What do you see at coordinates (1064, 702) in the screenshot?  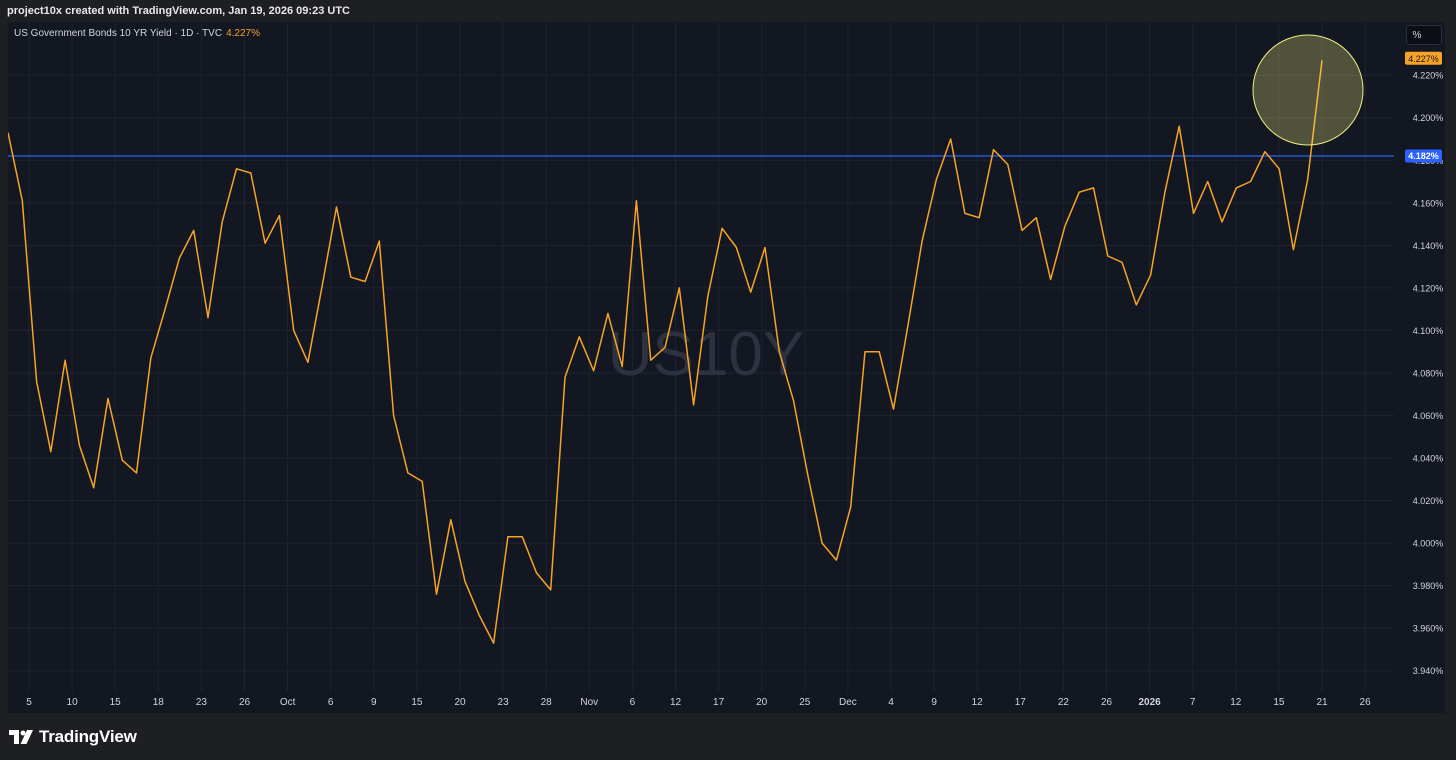 I see `x-tick-label: 22` at bounding box center [1064, 702].